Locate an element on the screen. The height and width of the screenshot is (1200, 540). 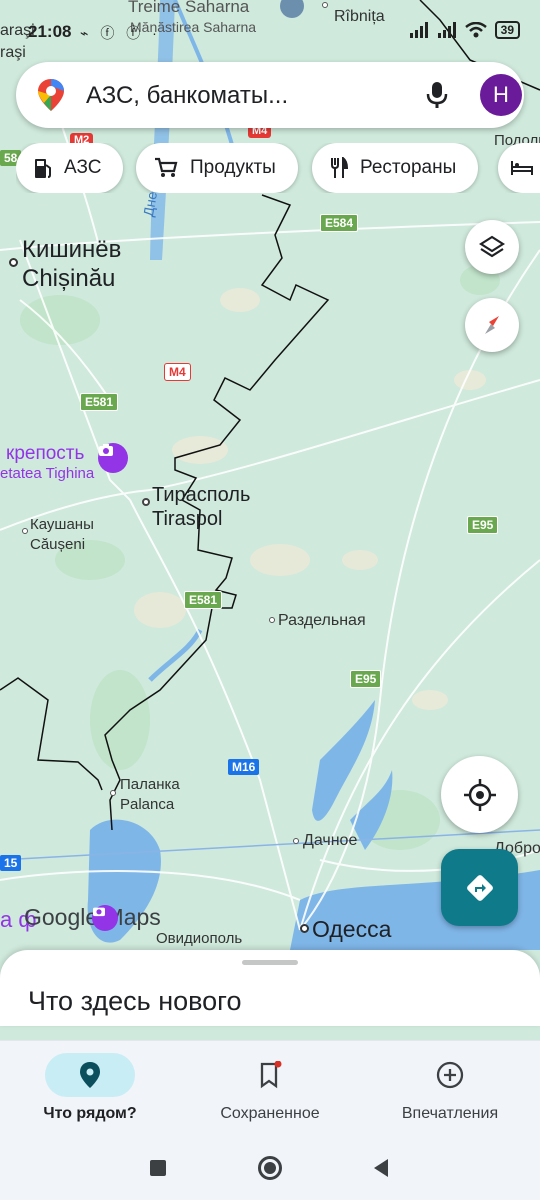
map-label-krepost: крепость is located at coordinates (45, 454).